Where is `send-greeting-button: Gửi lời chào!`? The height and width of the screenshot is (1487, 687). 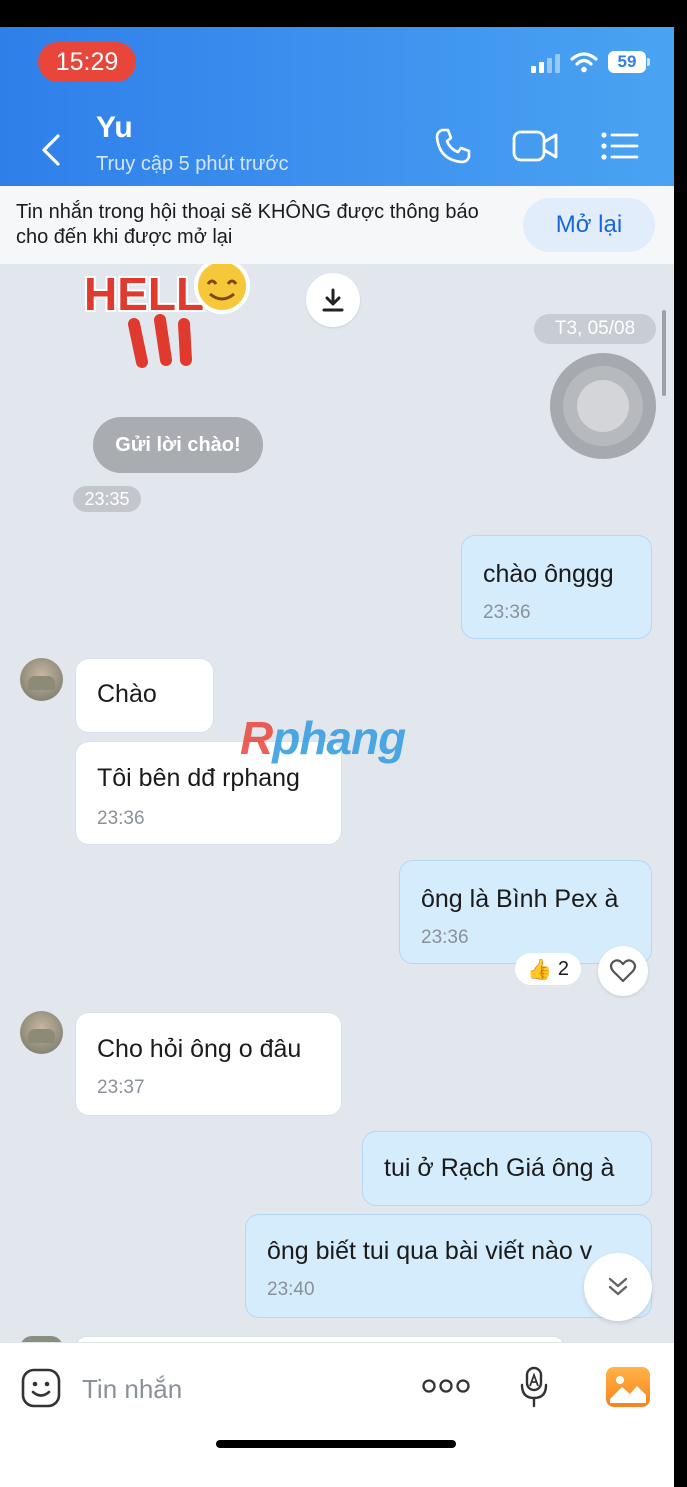 send-greeting-button: Gửi lời chào! is located at coordinates (178, 445).